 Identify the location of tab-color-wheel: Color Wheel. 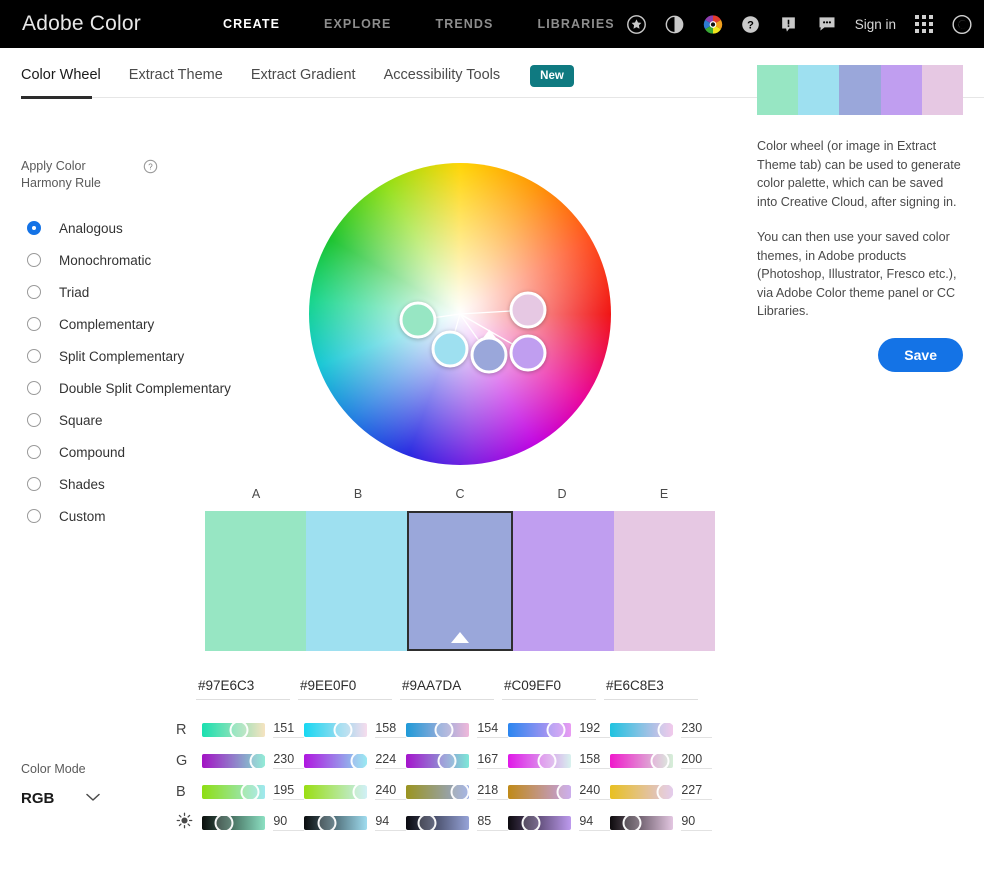
(61, 76).